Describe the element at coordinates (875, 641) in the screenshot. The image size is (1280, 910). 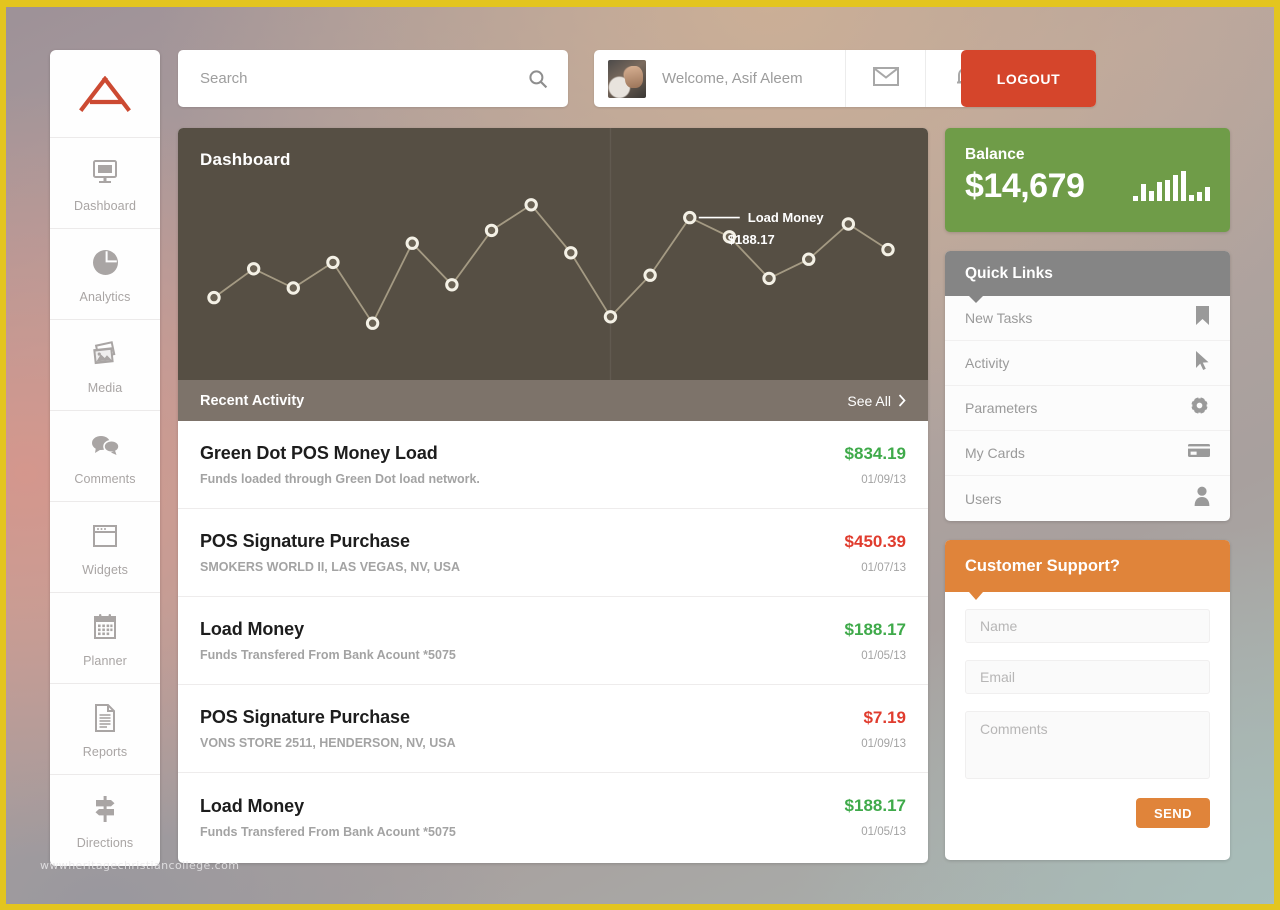
I see `activity-row-meta: $188.17 01/05/13` at that location.